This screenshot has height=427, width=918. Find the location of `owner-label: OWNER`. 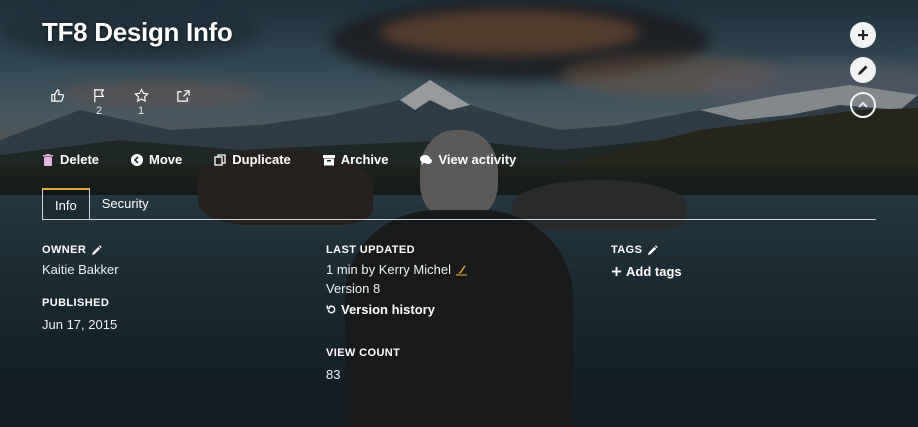

owner-label: OWNER is located at coordinates (64, 250).